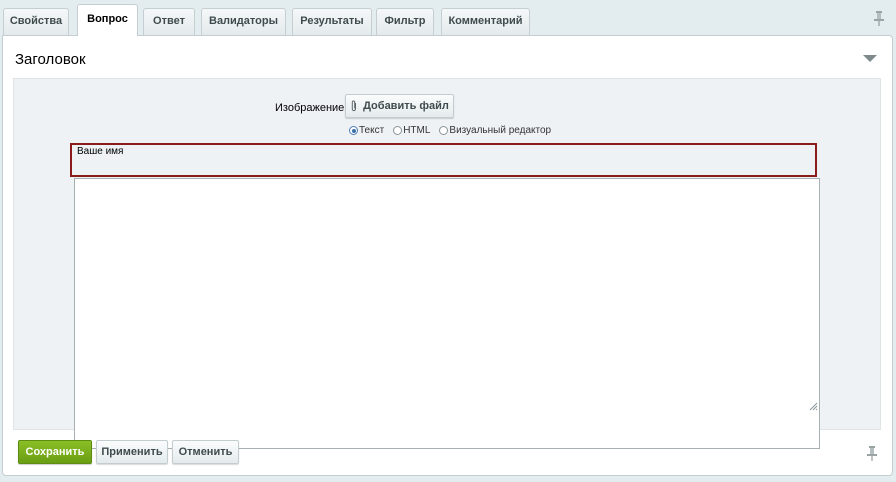 The width and height of the screenshot is (896, 482). I want to click on tab-properties: Свойства, so click(36, 21).